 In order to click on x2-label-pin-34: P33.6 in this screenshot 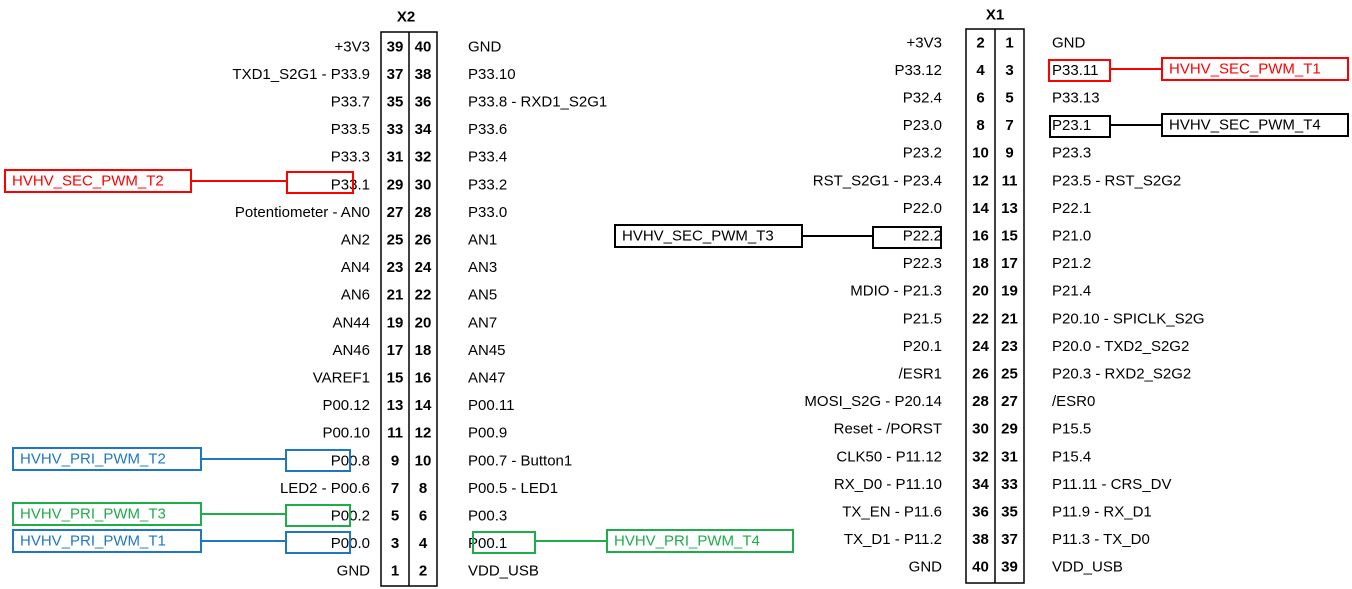, I will do `click(487, 129)`.